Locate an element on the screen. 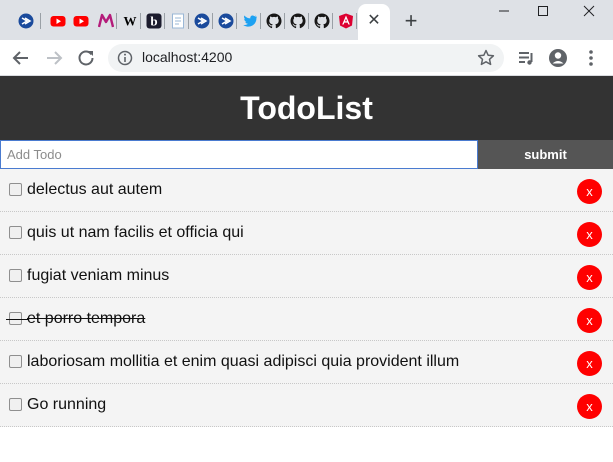 The height and width of the screenshot is (462, 613). media-control-icon is located at coordinates (526, 58).